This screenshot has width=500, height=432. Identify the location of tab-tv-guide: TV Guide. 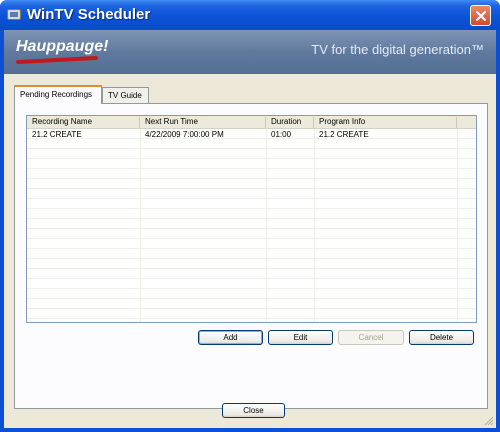
(125, 95).